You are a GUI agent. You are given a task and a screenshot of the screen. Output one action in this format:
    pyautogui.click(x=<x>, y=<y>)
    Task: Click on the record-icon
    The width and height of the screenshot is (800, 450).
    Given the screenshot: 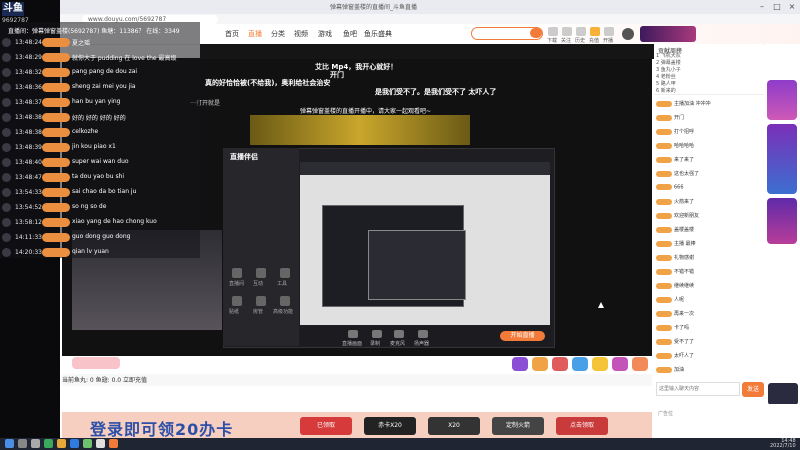 What is the action you would take?
    pyautogui.click(x=377, y=334)
    